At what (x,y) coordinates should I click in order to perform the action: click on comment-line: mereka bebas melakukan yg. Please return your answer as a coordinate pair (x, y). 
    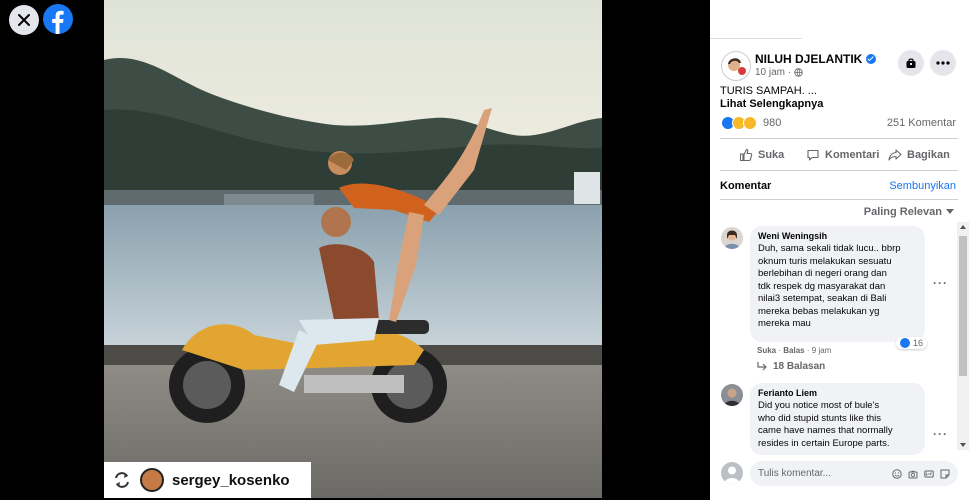
    Looking at the image, I should click on (819, 311).